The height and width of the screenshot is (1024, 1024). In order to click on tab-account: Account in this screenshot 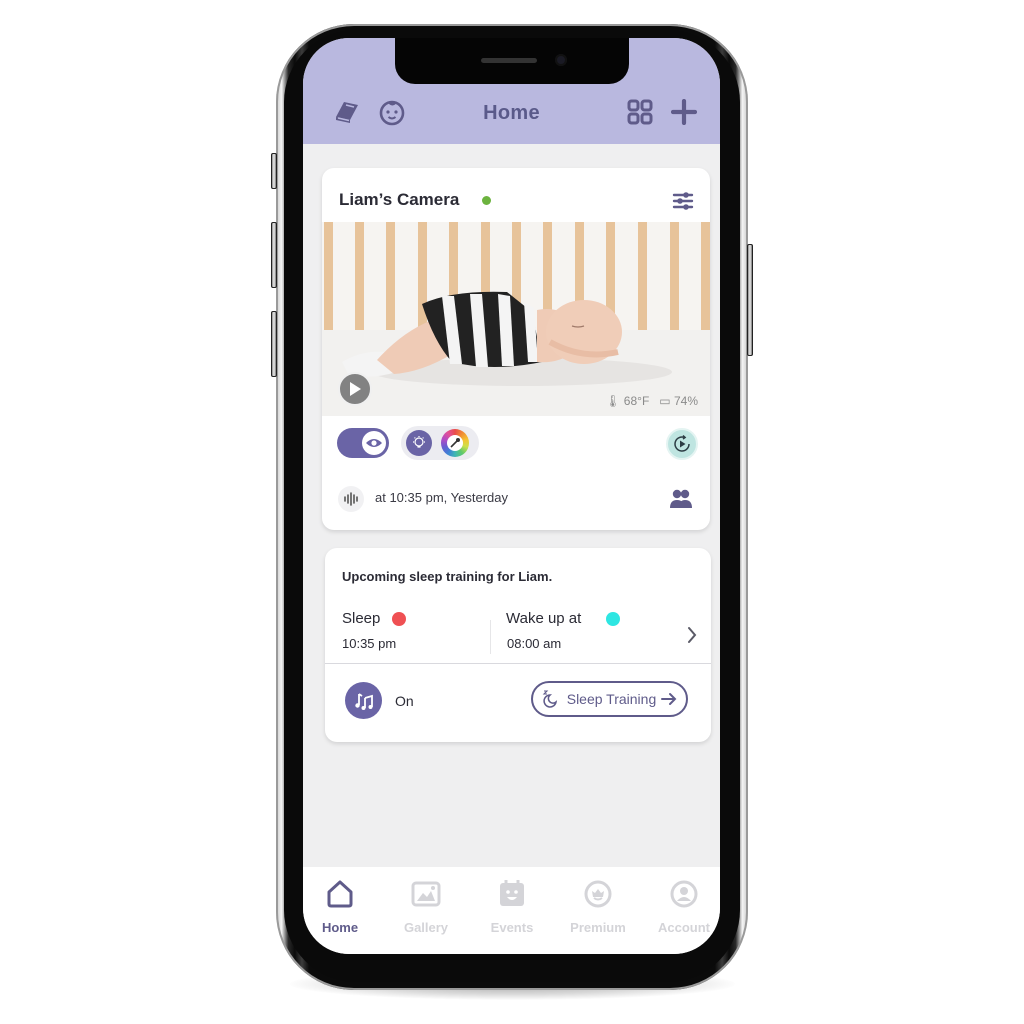, I will do `click(681, 907)`.